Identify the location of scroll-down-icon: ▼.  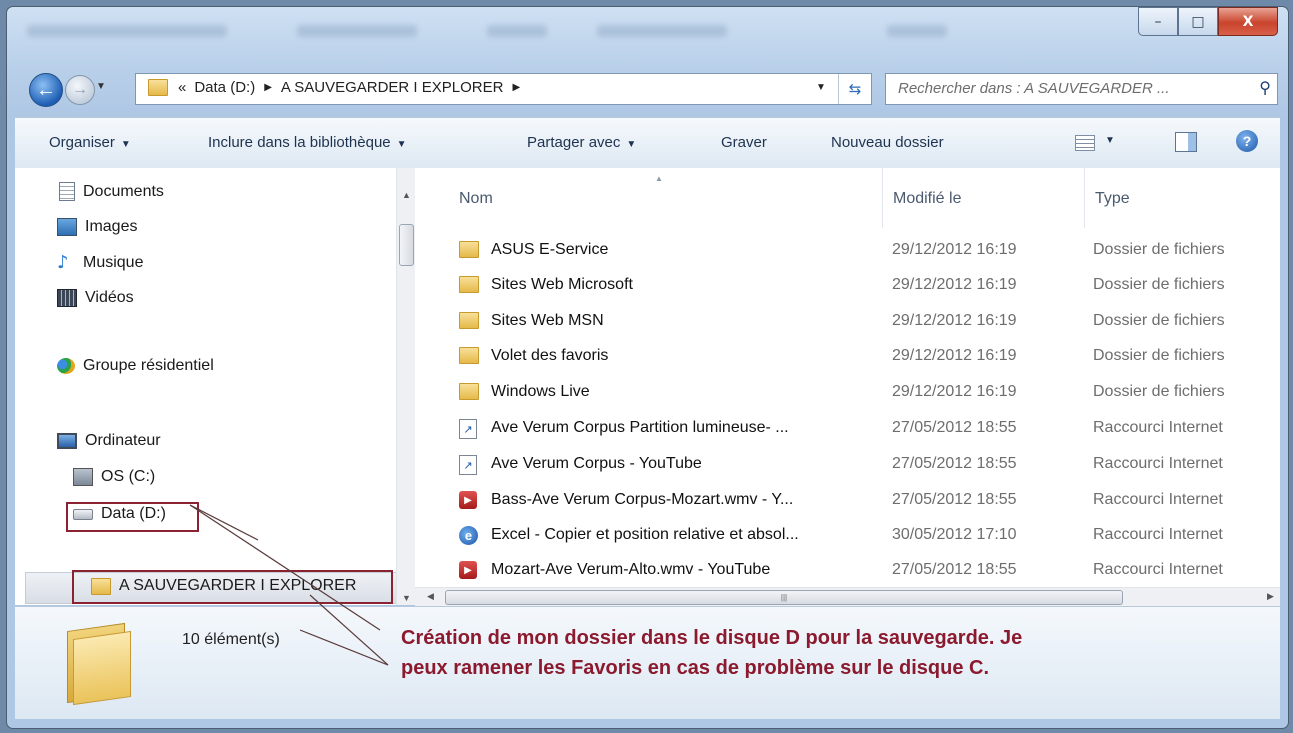
(406, 598).